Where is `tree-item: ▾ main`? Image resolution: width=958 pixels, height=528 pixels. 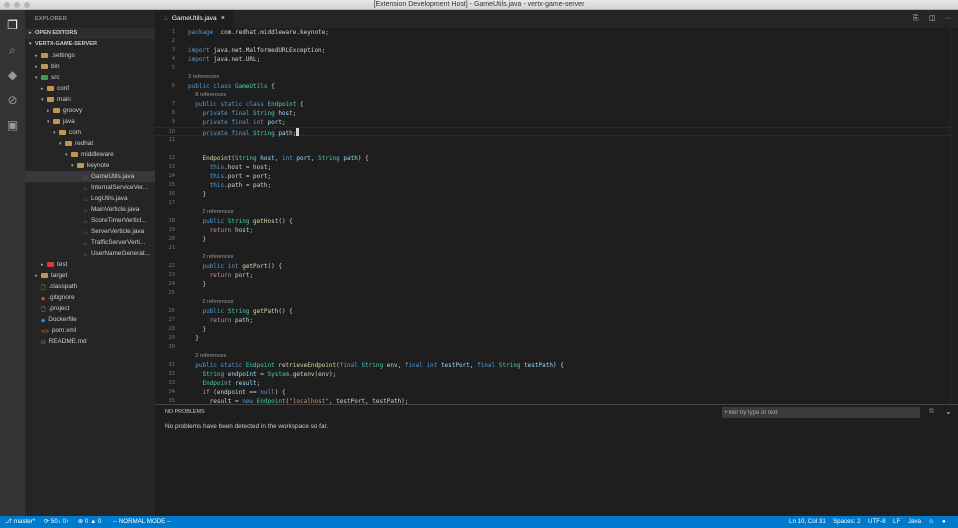 tree-item: ▾ main is located at coordinates (90, 99).